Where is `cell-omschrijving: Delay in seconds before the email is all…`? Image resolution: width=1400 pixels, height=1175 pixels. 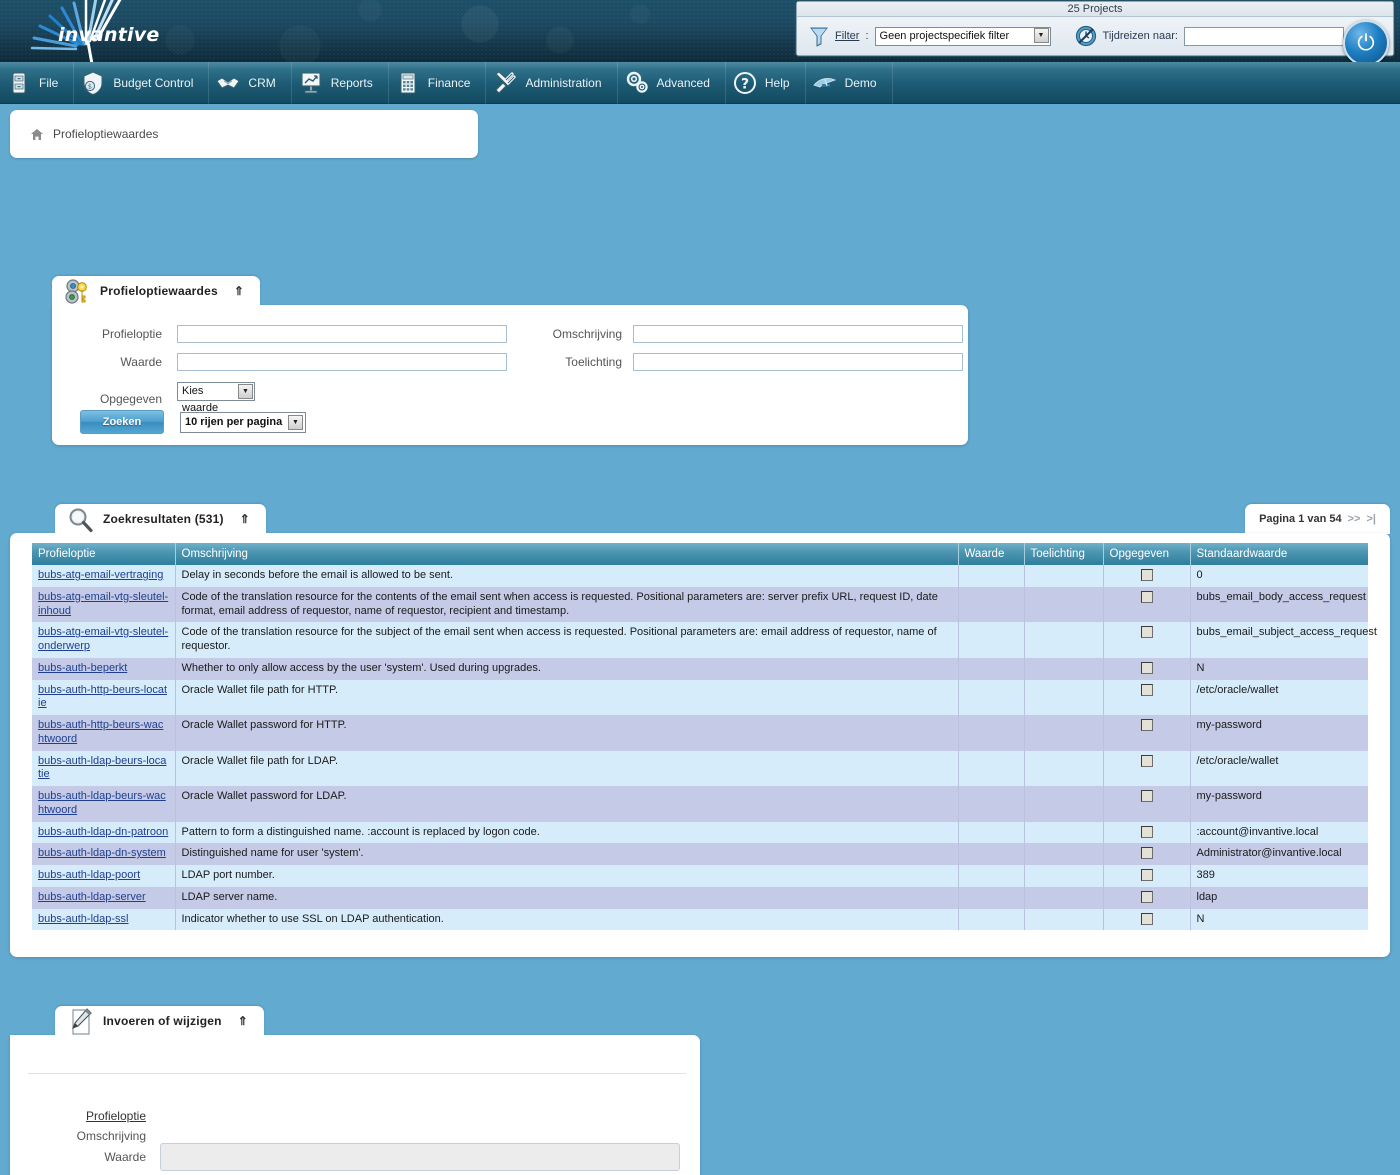 cell-omschrijving: Delay in seconds before the email is all… is located at coordinates (567, 576).